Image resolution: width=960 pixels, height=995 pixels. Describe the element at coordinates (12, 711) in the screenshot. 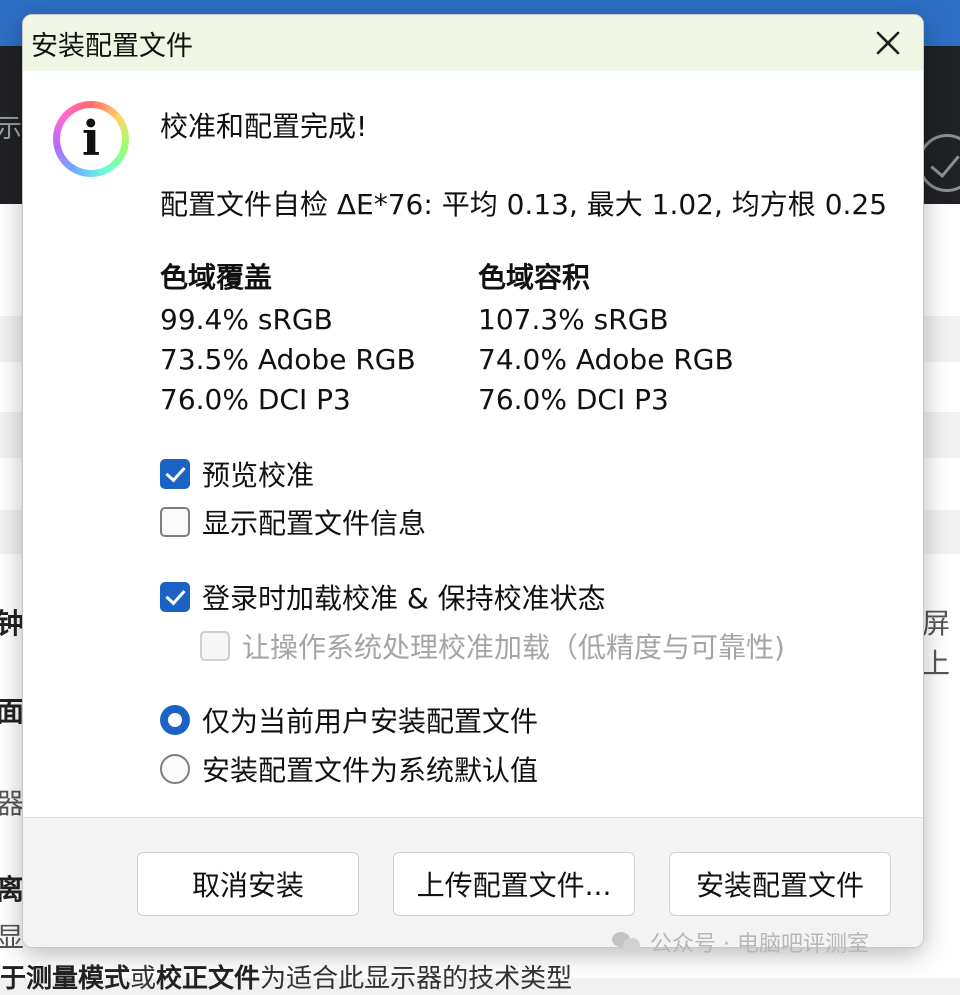

I see `background-text-fragment: 面` at that location.